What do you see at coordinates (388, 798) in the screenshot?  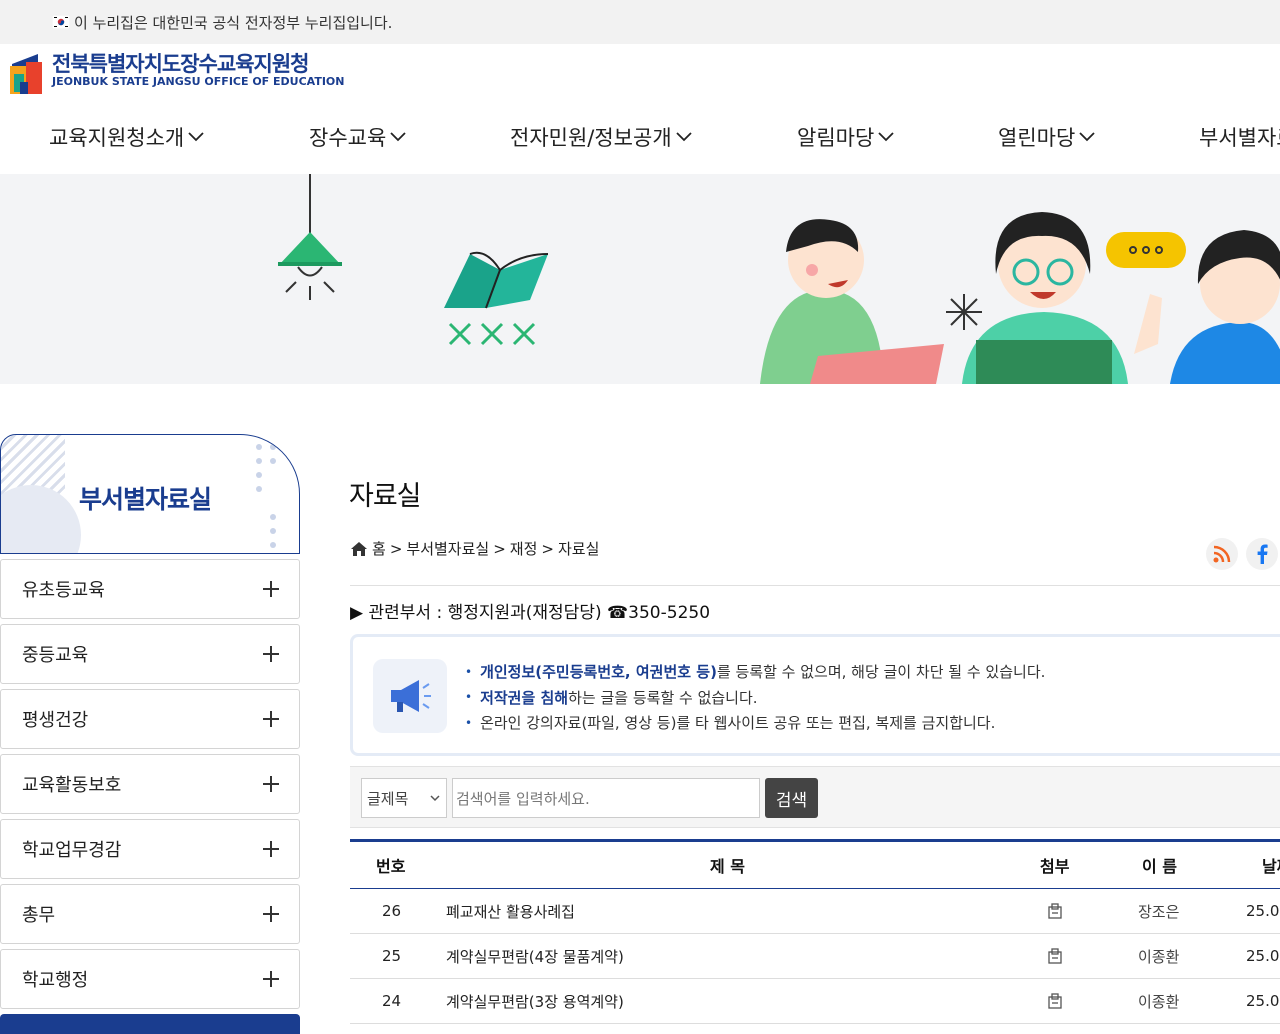 I see `search-field-value: 글제목` at bounding box center [388, 798].